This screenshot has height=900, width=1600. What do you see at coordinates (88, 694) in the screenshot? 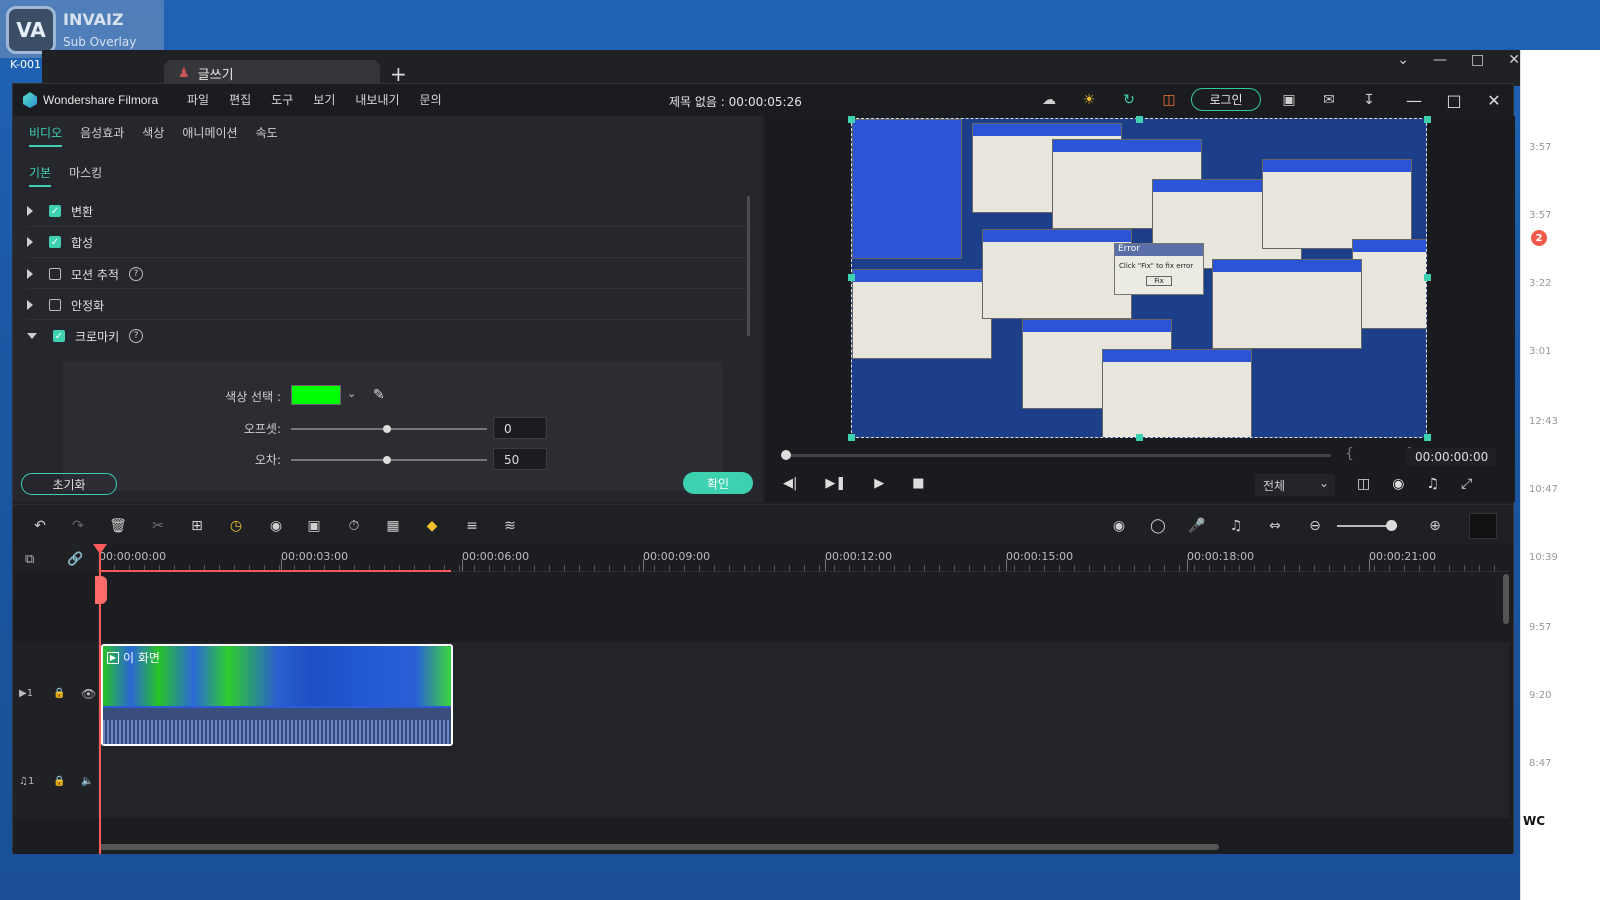
I see `eye-icon: 👁` at bounding box center [88, 694].